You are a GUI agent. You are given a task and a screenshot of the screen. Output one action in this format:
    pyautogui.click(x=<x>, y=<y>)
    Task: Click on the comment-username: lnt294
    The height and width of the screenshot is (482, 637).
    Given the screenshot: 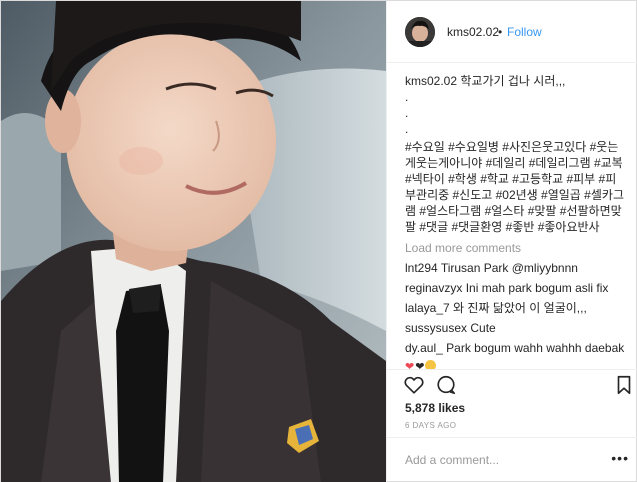 What is the action you would take?
    pyautogui.click(x=421, y=268)
    